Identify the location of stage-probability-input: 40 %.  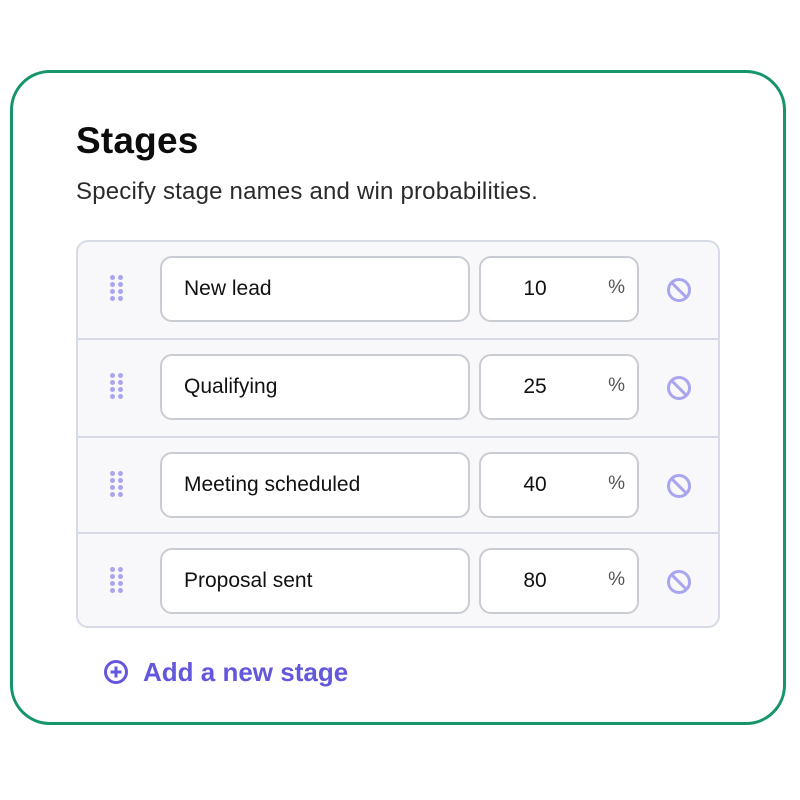
(559, 485).